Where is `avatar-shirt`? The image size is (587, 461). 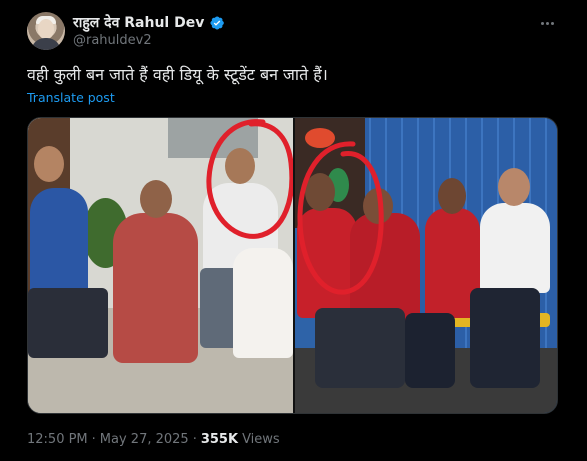
avatar-shirt is located at coordinates (46, 44).